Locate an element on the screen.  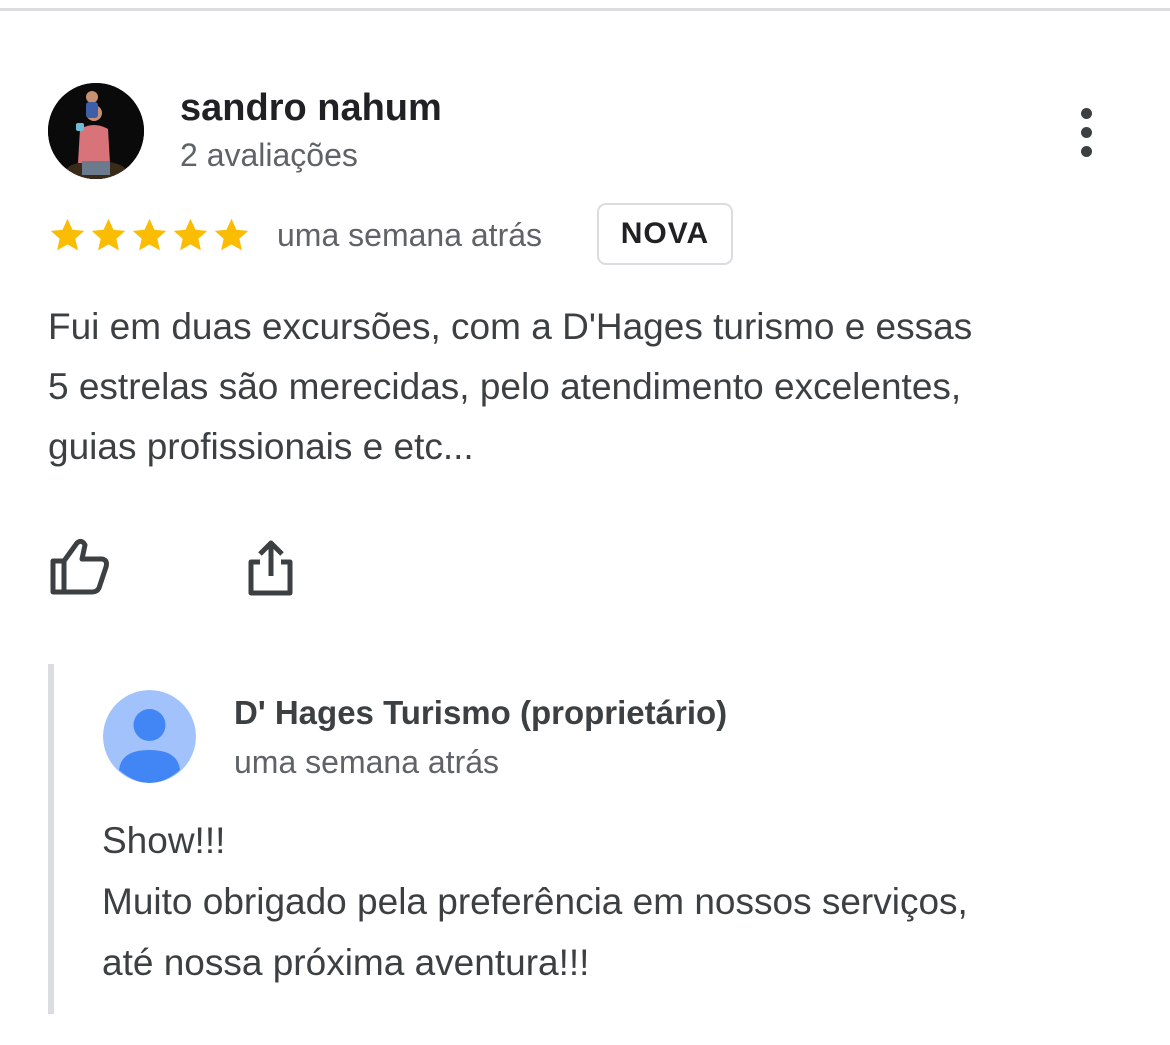
reviewer-name: sandro nahum is located at coordinates (311, 108).